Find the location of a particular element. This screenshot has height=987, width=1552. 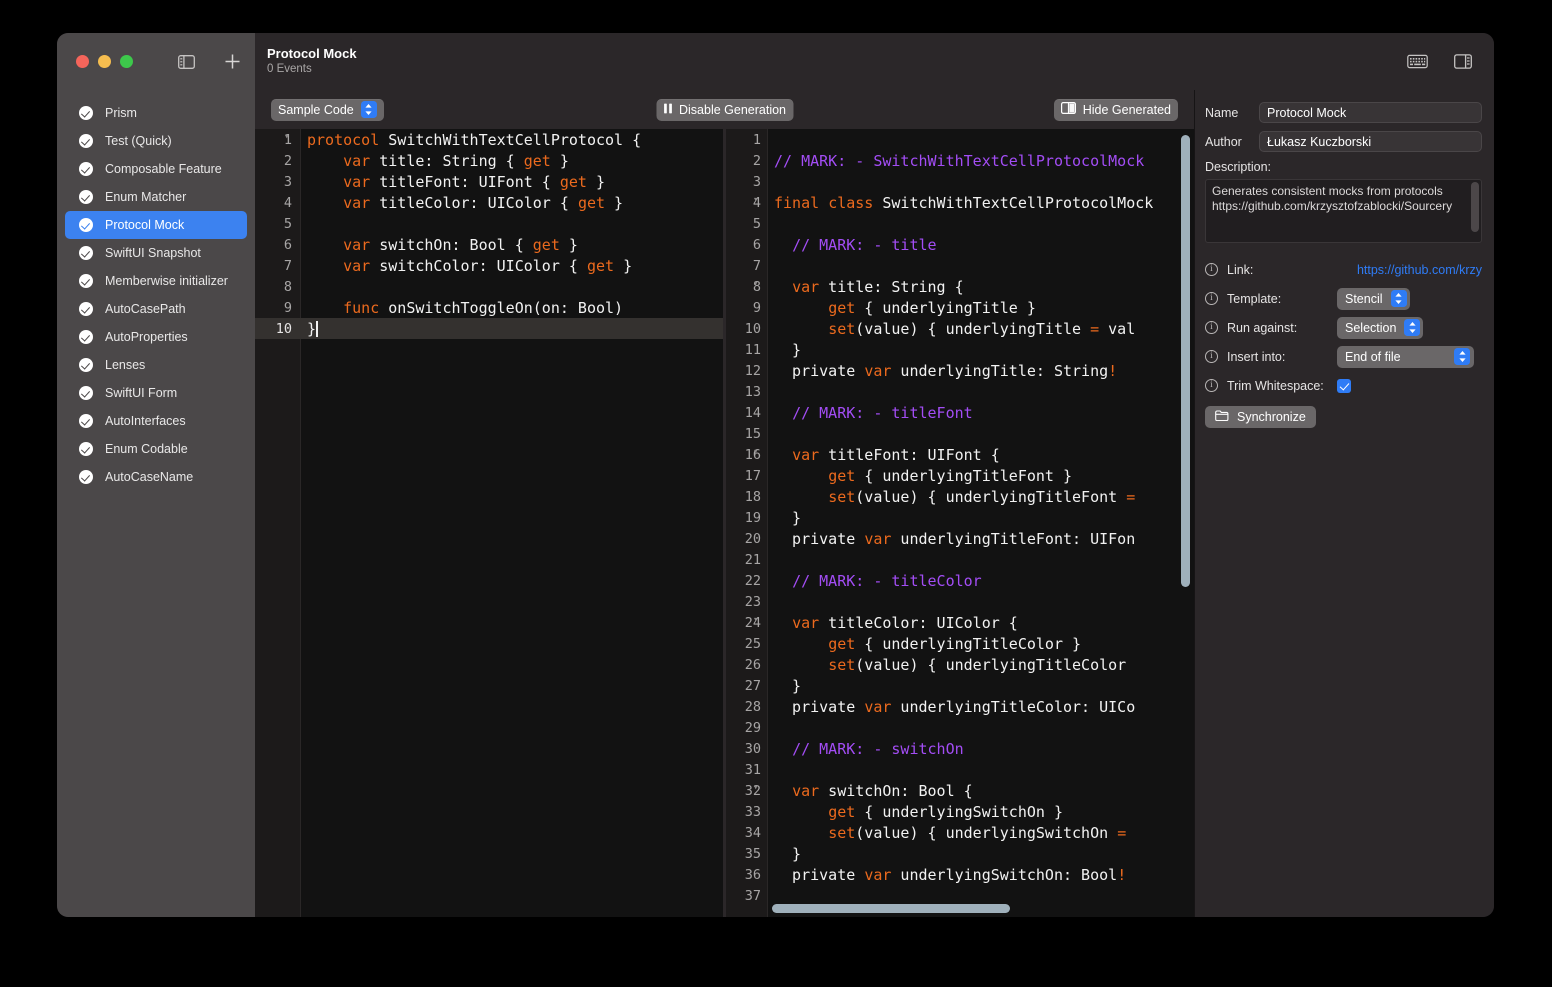

titlebar-right-icons is located at coordinates (1440, 62).